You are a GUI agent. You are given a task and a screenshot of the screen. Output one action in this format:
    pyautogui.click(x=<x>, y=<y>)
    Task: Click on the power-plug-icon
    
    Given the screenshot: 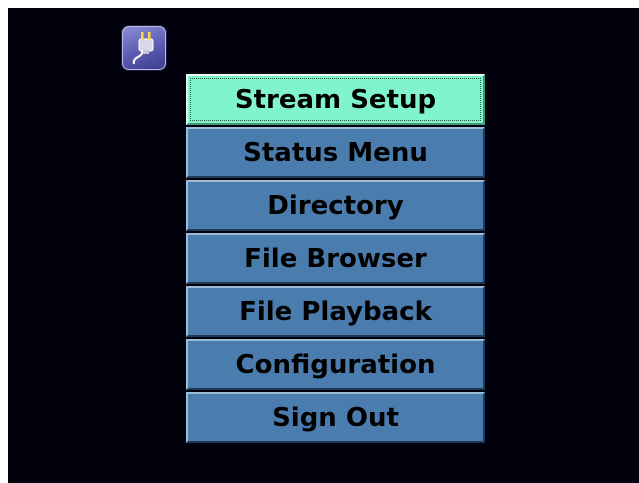 What is the action you would take?
    pyautogui.click(x=144, y=48)
    